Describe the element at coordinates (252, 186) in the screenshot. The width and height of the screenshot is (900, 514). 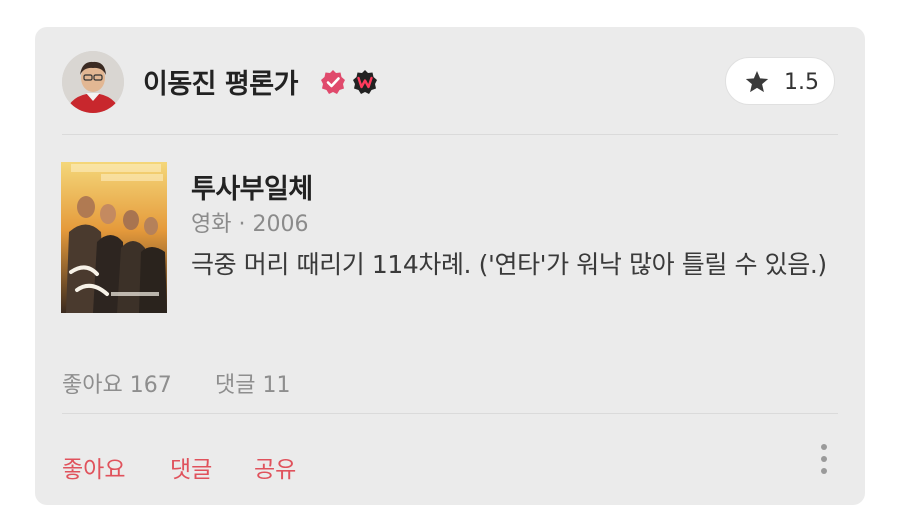
I see `movie-title: 투사부일체` at that location.